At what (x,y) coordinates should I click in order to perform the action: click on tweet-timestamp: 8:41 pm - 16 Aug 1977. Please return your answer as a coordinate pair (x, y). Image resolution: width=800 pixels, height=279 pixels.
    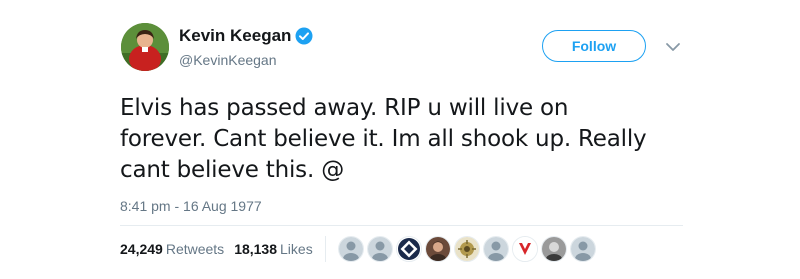
    Looking at the image, I should click on (191, 206).